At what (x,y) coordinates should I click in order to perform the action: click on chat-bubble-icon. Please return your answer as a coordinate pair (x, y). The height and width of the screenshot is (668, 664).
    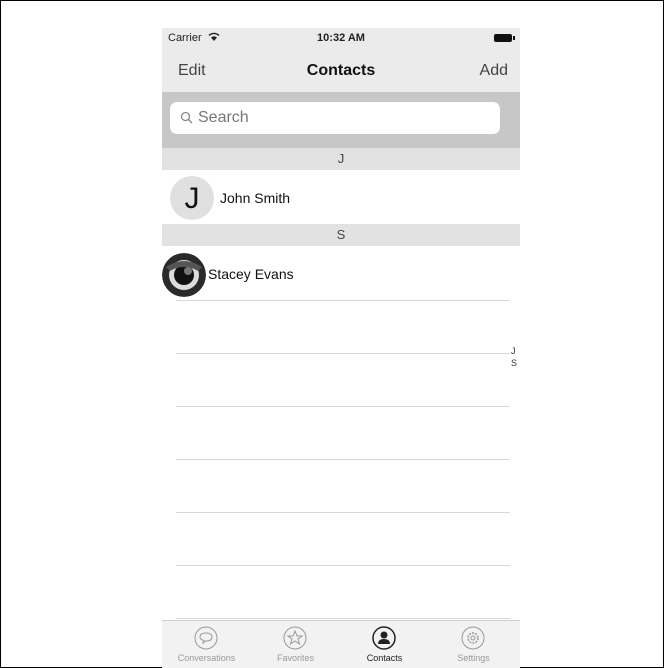
    Looking at the image, I should click on (206, 638).